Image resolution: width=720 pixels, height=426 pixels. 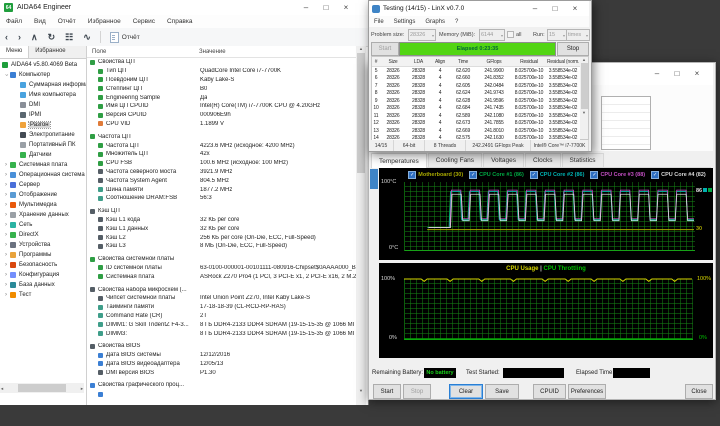 What do you see at coordinates (221, 136) in the screenshot?
I see `detail-row: Частота ЦП` at bounding box center [221, 136].